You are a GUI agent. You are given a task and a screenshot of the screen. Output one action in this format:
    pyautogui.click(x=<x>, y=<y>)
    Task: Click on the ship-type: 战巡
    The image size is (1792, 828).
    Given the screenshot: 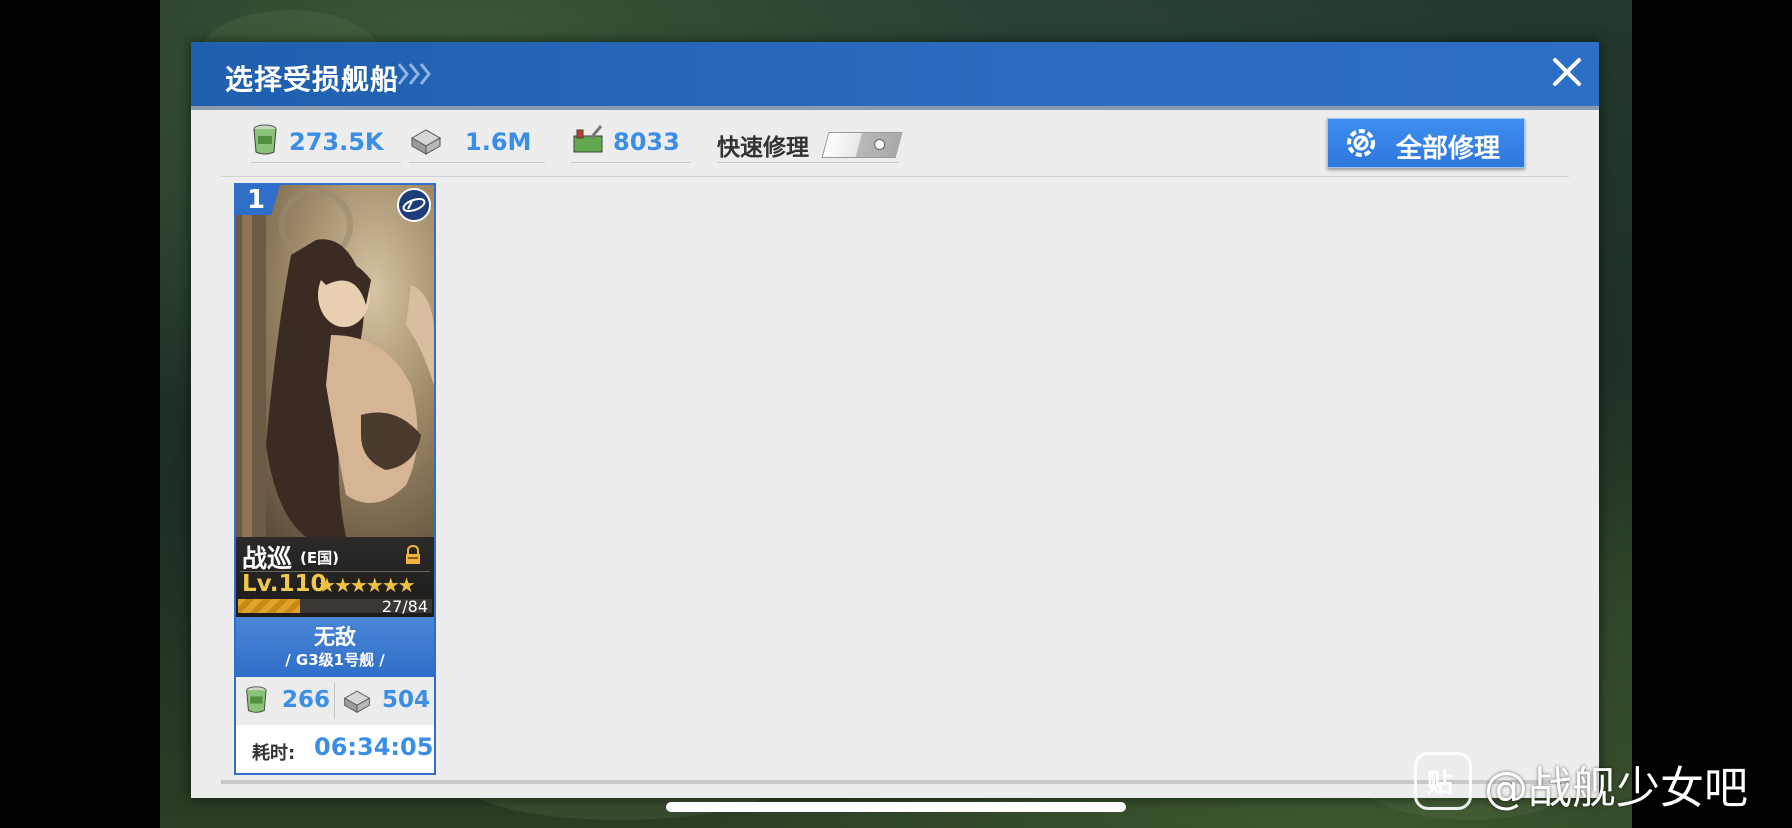 What is the action you would take?
    pyautogui.click(x=267, y=558)
    